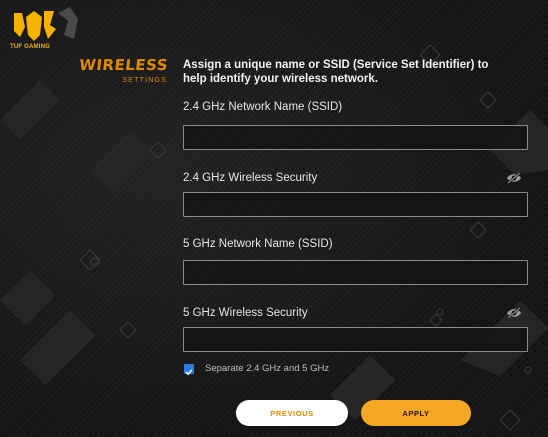 This screenshot has height=437, width=548. What do you see at coordinates (355, 204) in the screenshot?
I see `security-24-input` at bounding box center [355, 204].